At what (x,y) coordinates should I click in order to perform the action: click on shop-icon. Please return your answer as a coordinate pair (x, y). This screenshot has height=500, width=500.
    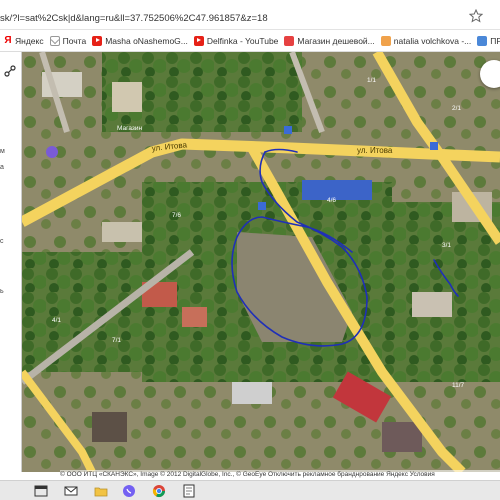
    Looking at the image, I should click on (289, 40).